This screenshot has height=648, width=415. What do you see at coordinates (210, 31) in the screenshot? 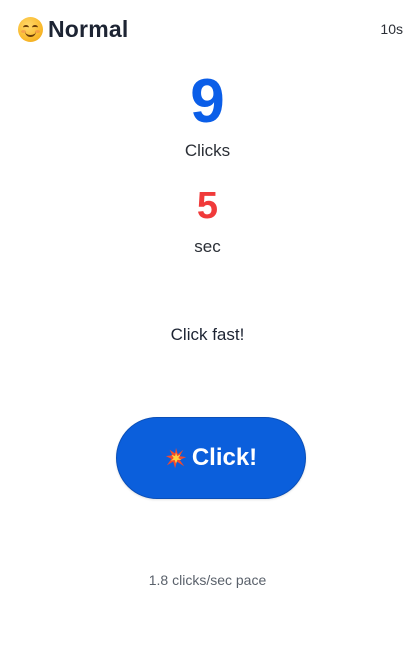
I see `header: Normal 10s` at bounding box center [210, 31].